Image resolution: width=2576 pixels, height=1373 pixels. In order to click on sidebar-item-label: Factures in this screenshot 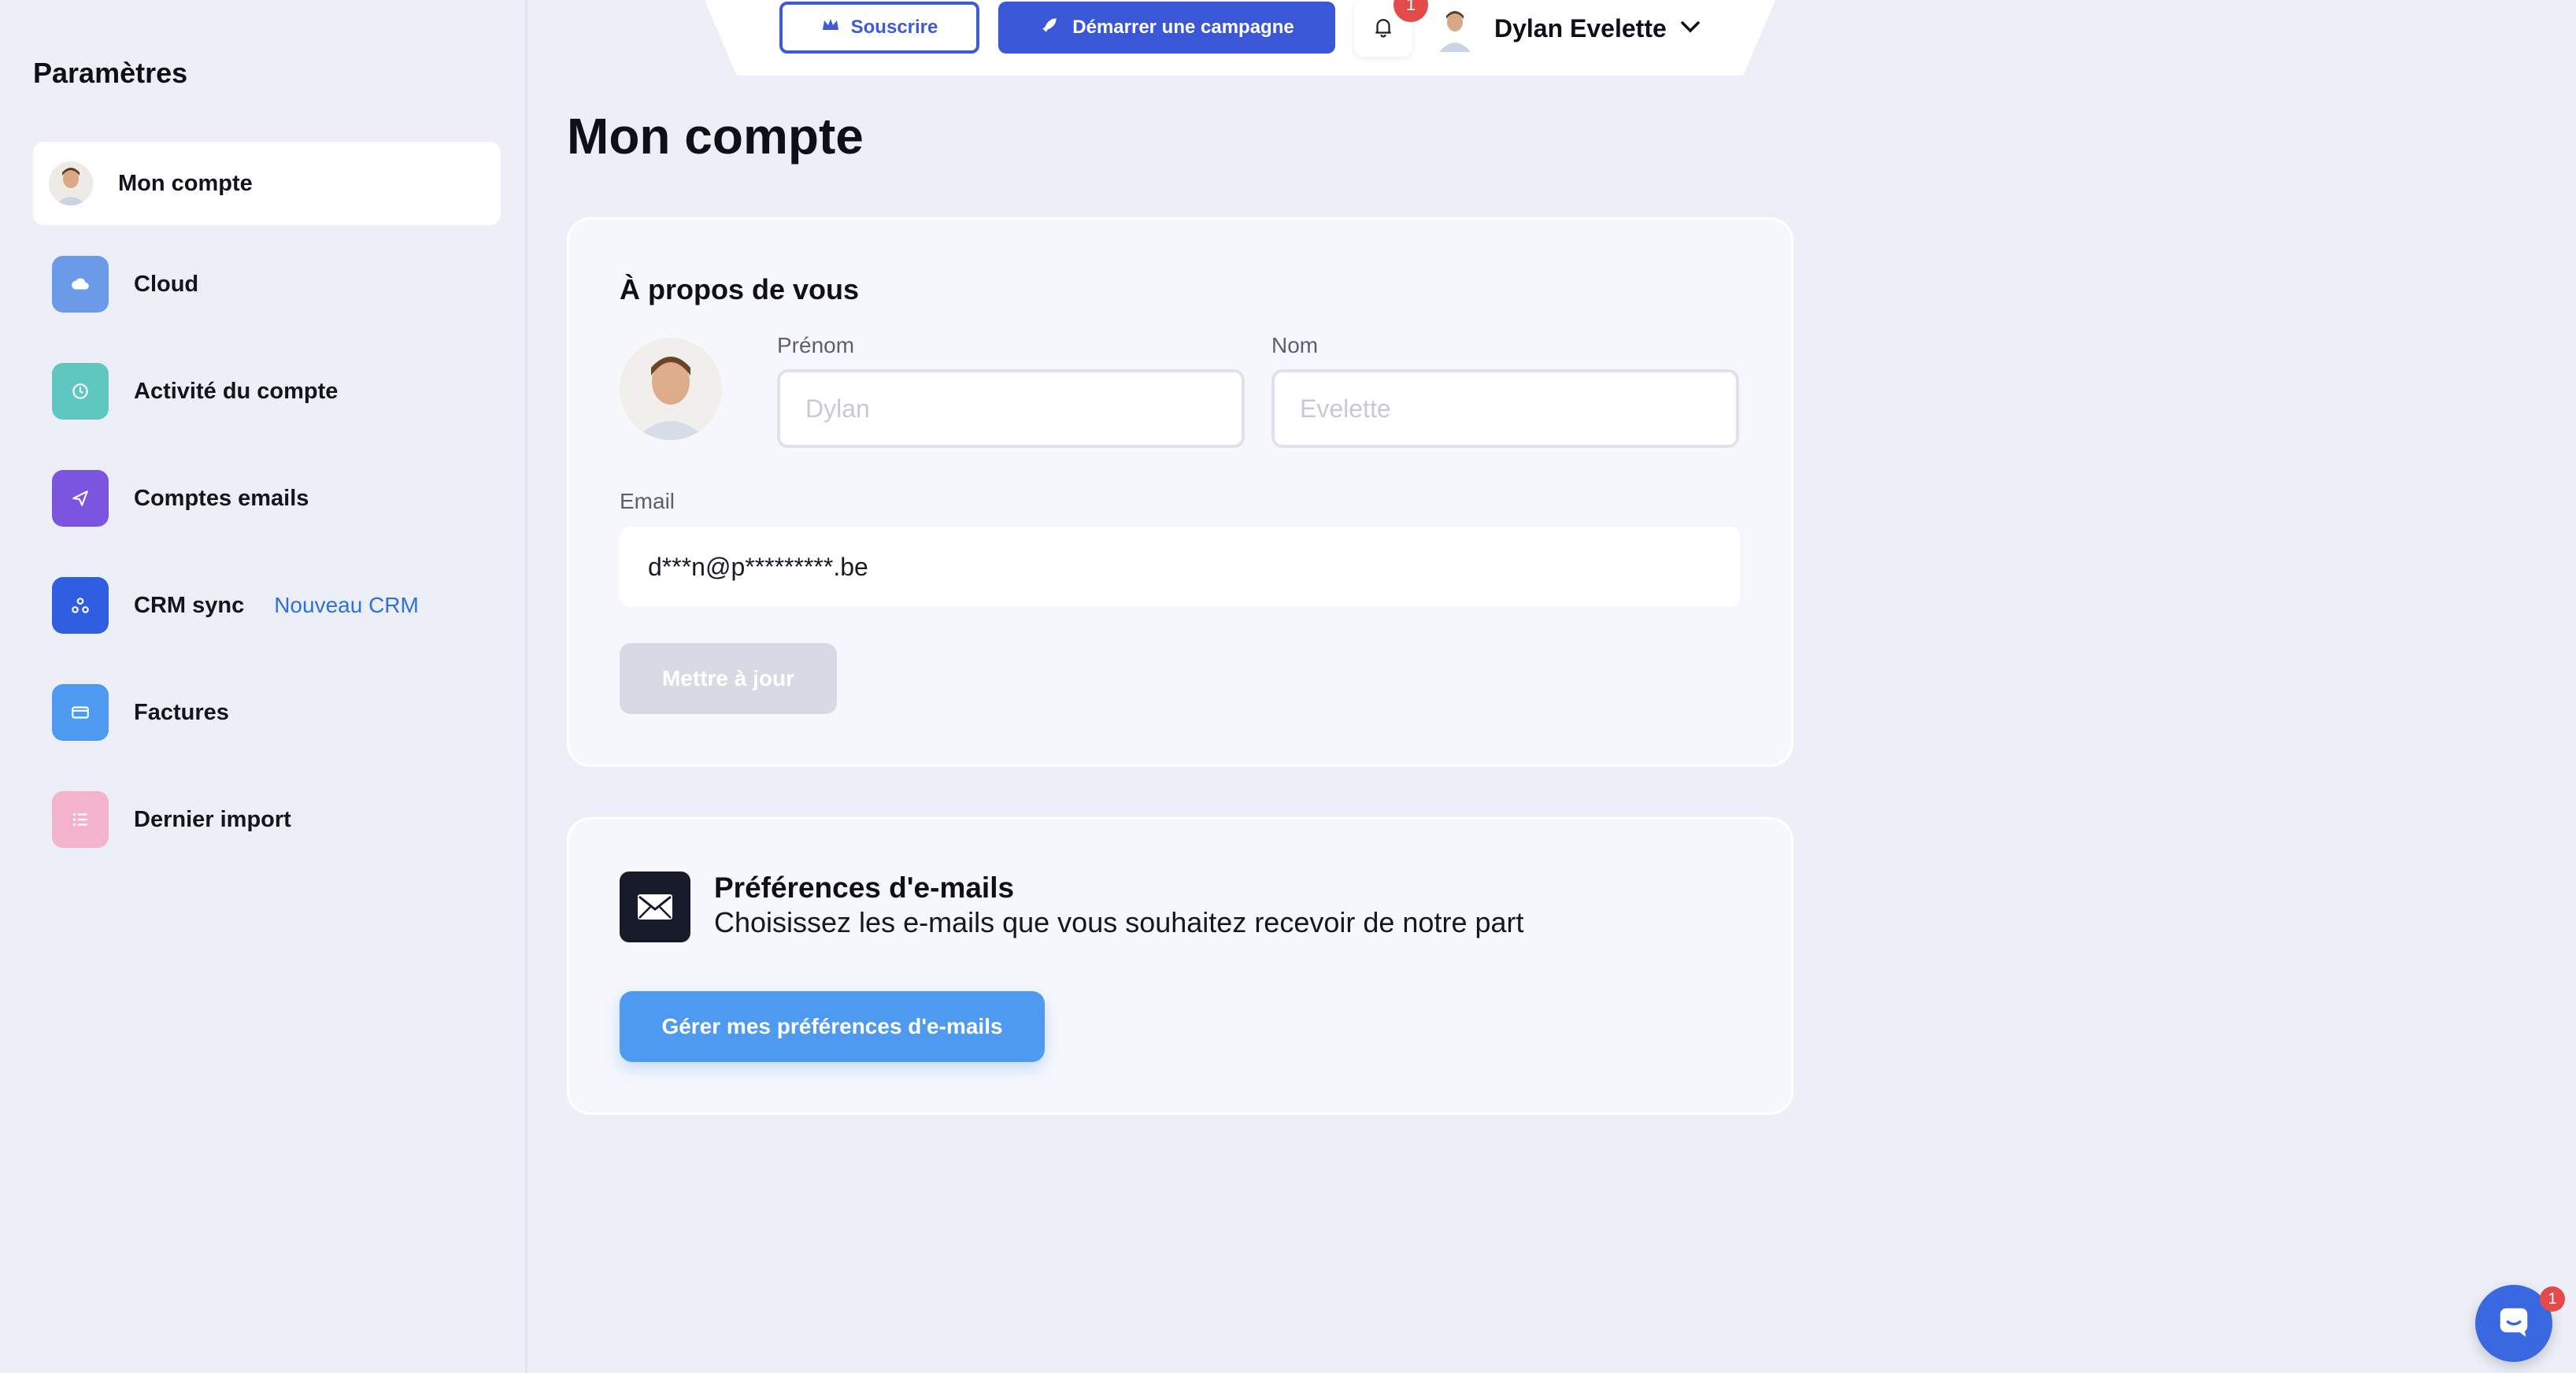, I will do `click(181, 712)`.